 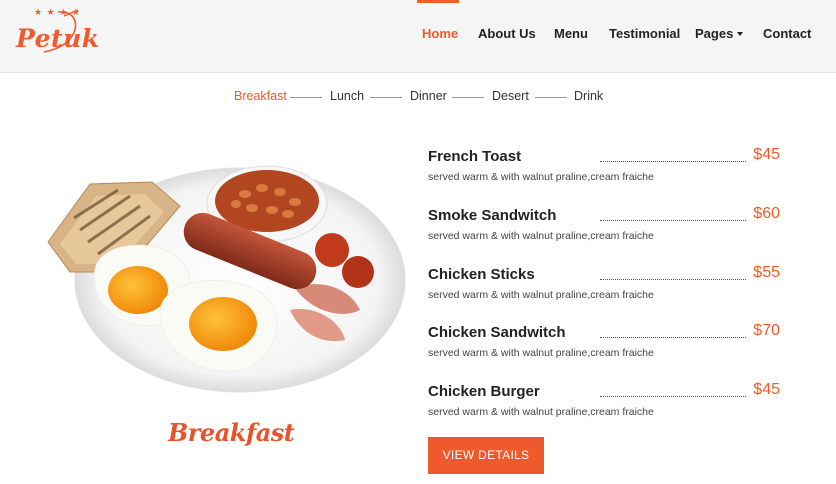 I want to click on nav-menu: Menu, so click(x=571, y=33).